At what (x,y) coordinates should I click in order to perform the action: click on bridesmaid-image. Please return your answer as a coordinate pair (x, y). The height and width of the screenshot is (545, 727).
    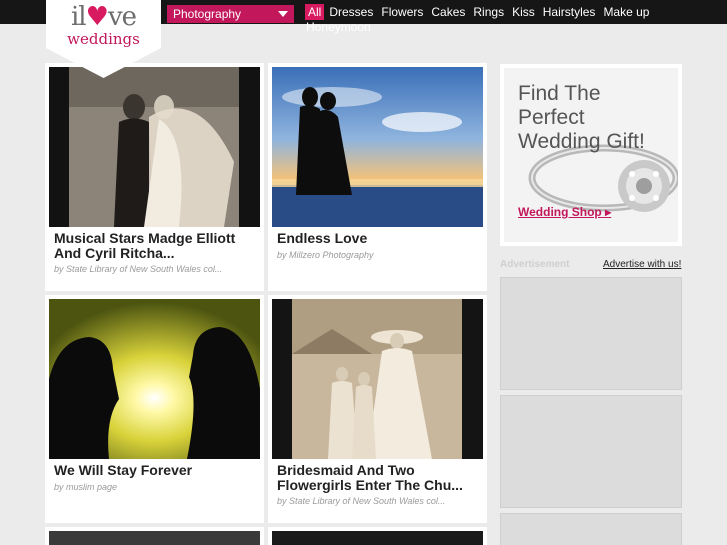
    Looking at the image, I should click on (377, 379).